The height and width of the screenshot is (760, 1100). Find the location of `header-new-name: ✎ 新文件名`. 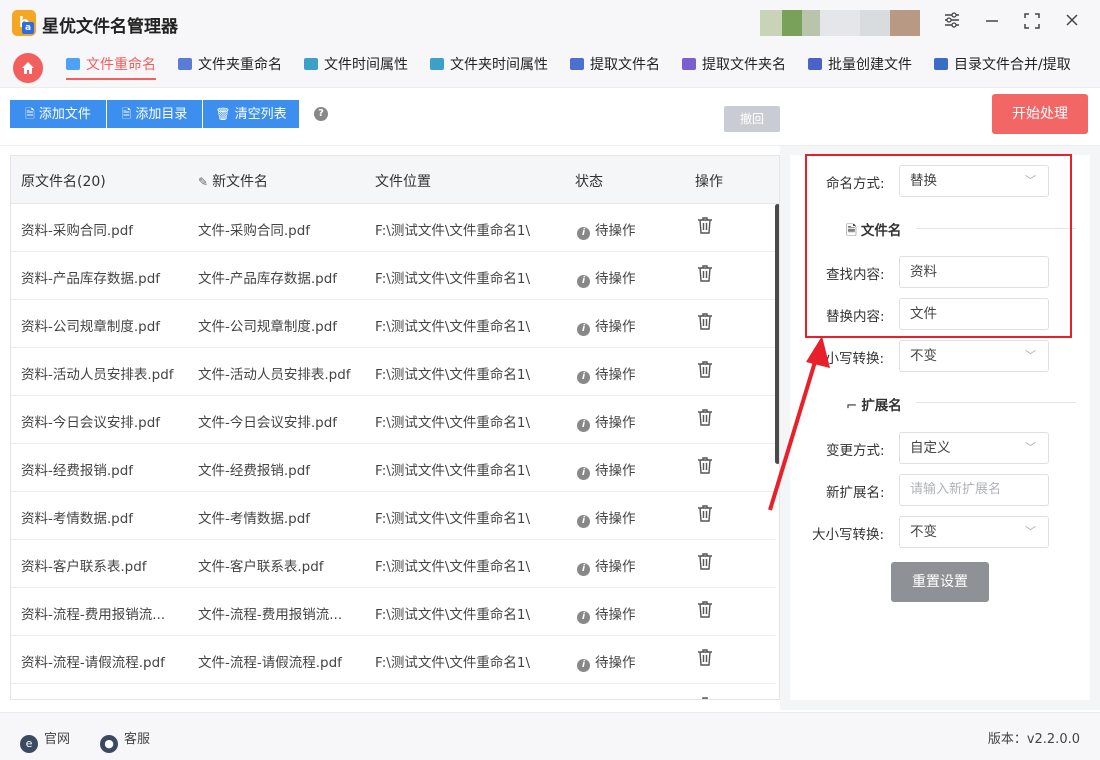

header-new-name: ✎ 新文件名 is located at coordinates (233, 182).